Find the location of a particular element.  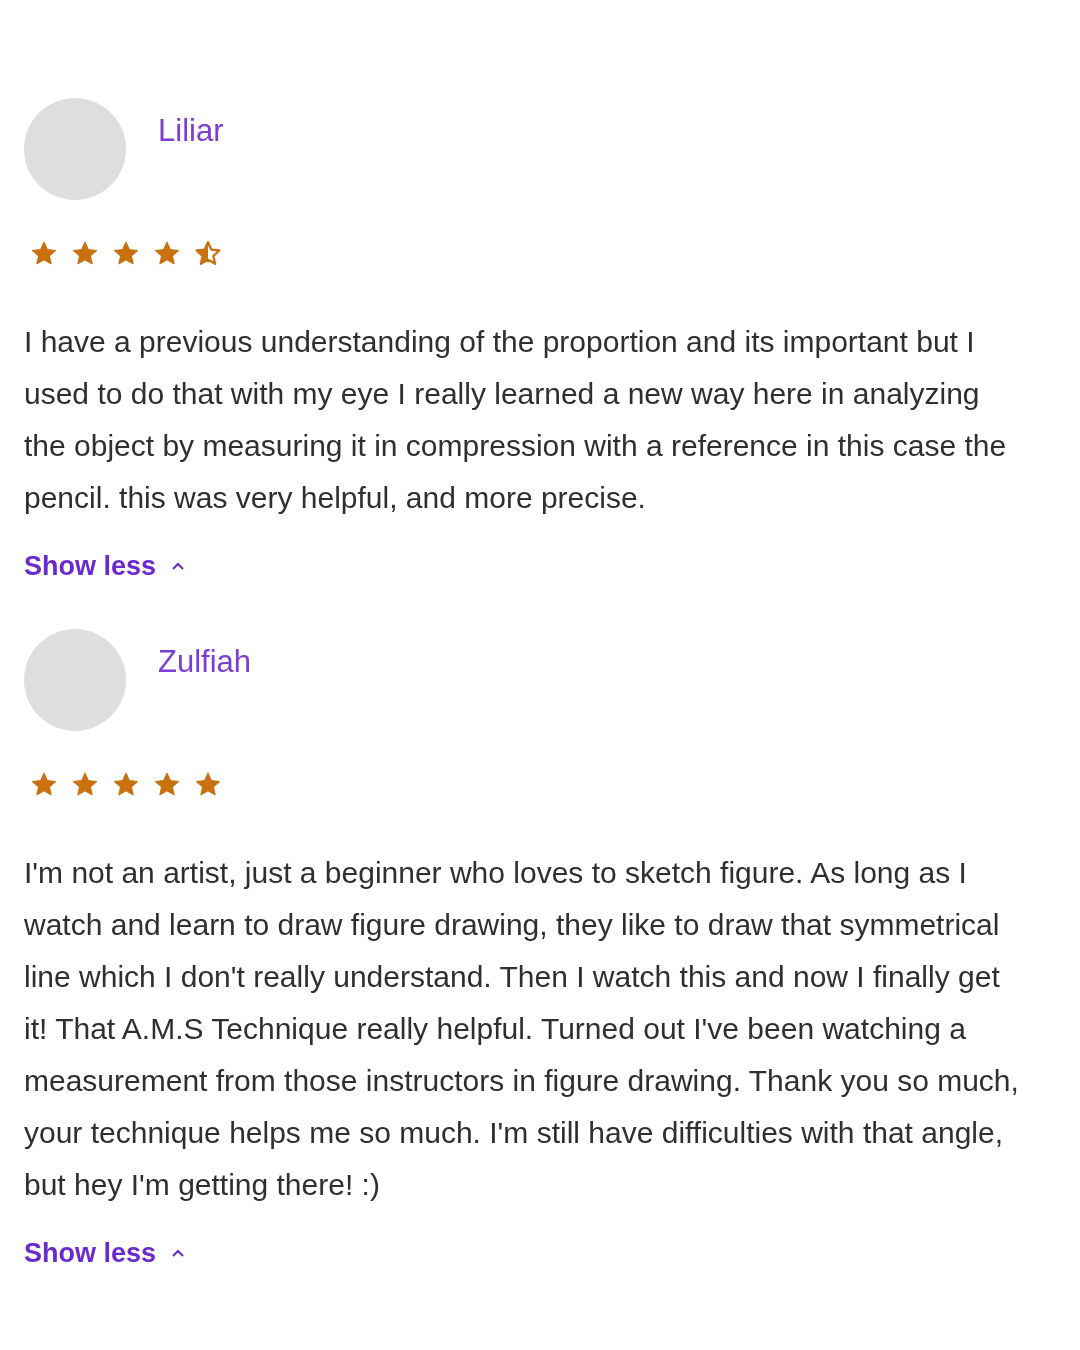

reviewer-name: Liliar is located at coordinates (191, 131).